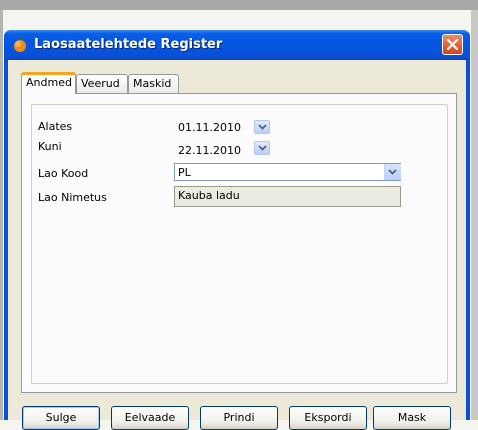 This screenshot has width=478, height=430. Describe the element at coordinates (474, 215) in the screenshot. I see `background-edge-right` at that location.